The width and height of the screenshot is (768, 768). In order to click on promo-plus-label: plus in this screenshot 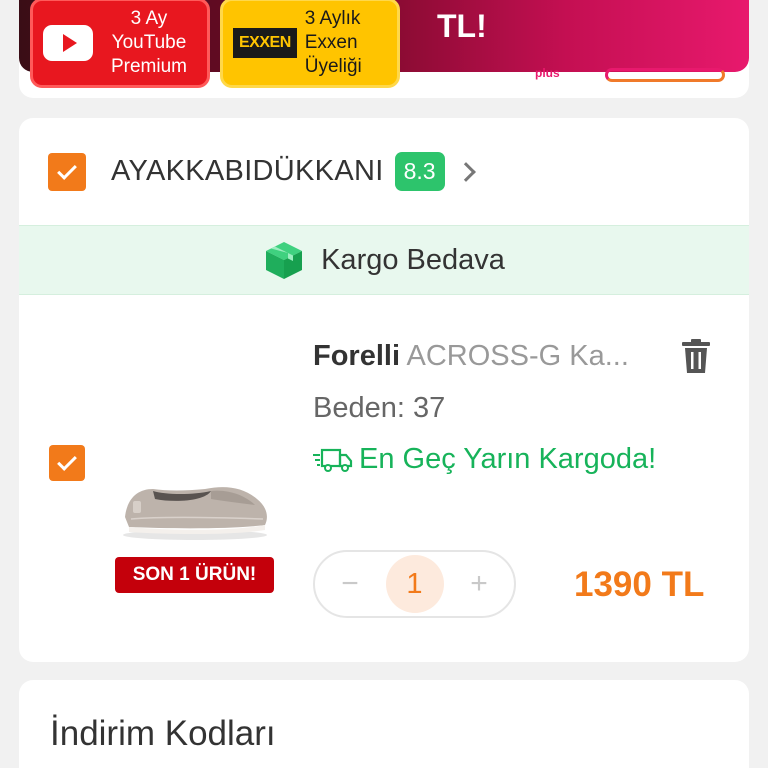, I will do `click(547, 73)`.